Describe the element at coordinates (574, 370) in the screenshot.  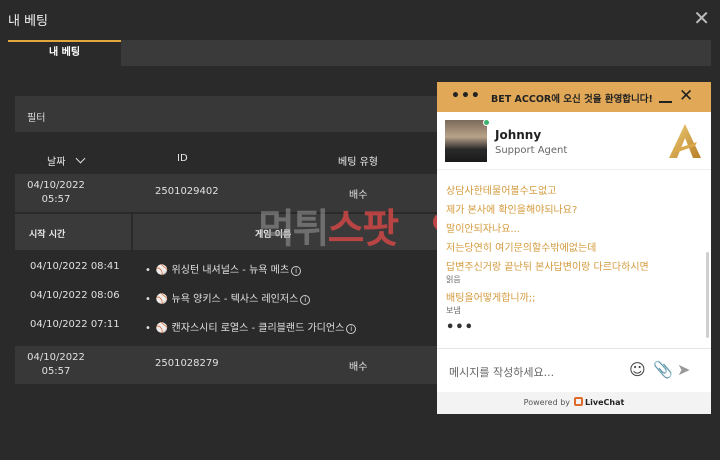
I see `message-input-bar: 메시지를 작성하세요... ☺ 📎 ➤` at that location.